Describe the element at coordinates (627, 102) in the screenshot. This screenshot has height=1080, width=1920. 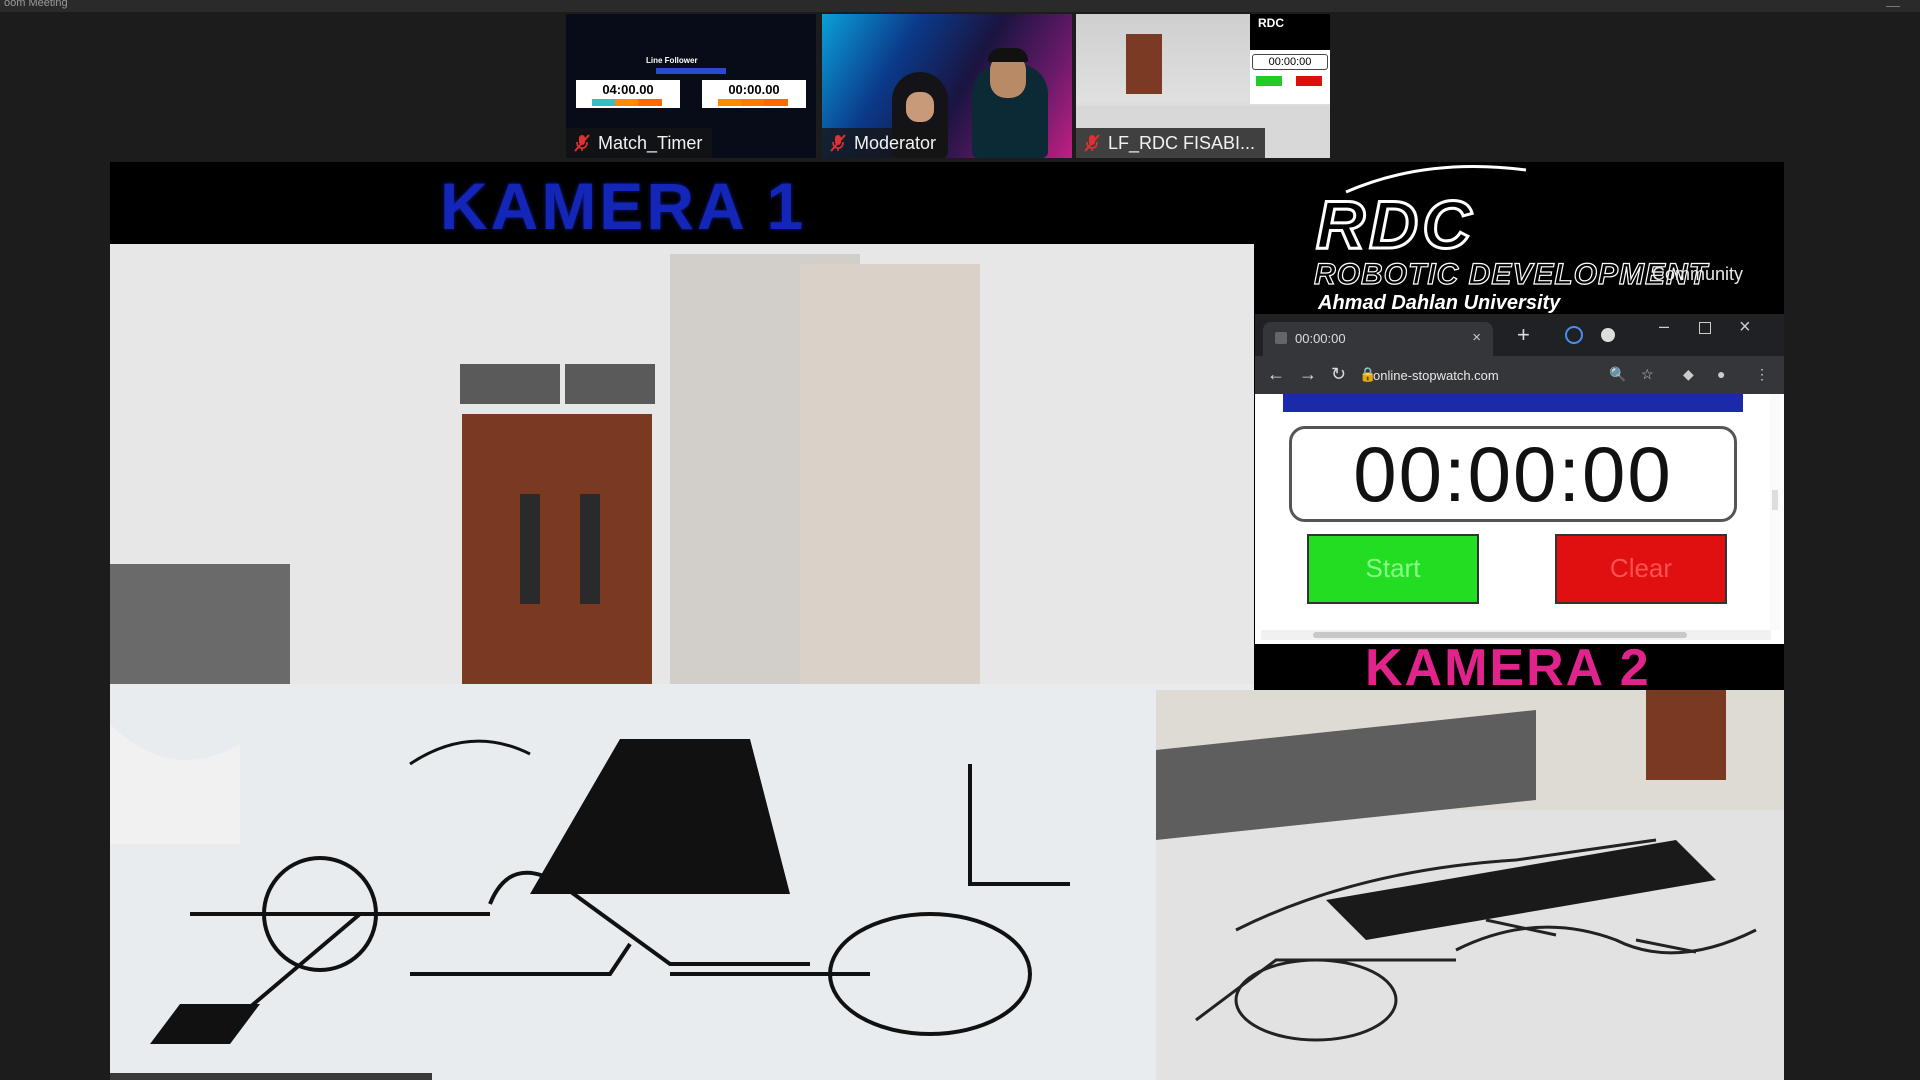
I see `countdown-controls` at that location.